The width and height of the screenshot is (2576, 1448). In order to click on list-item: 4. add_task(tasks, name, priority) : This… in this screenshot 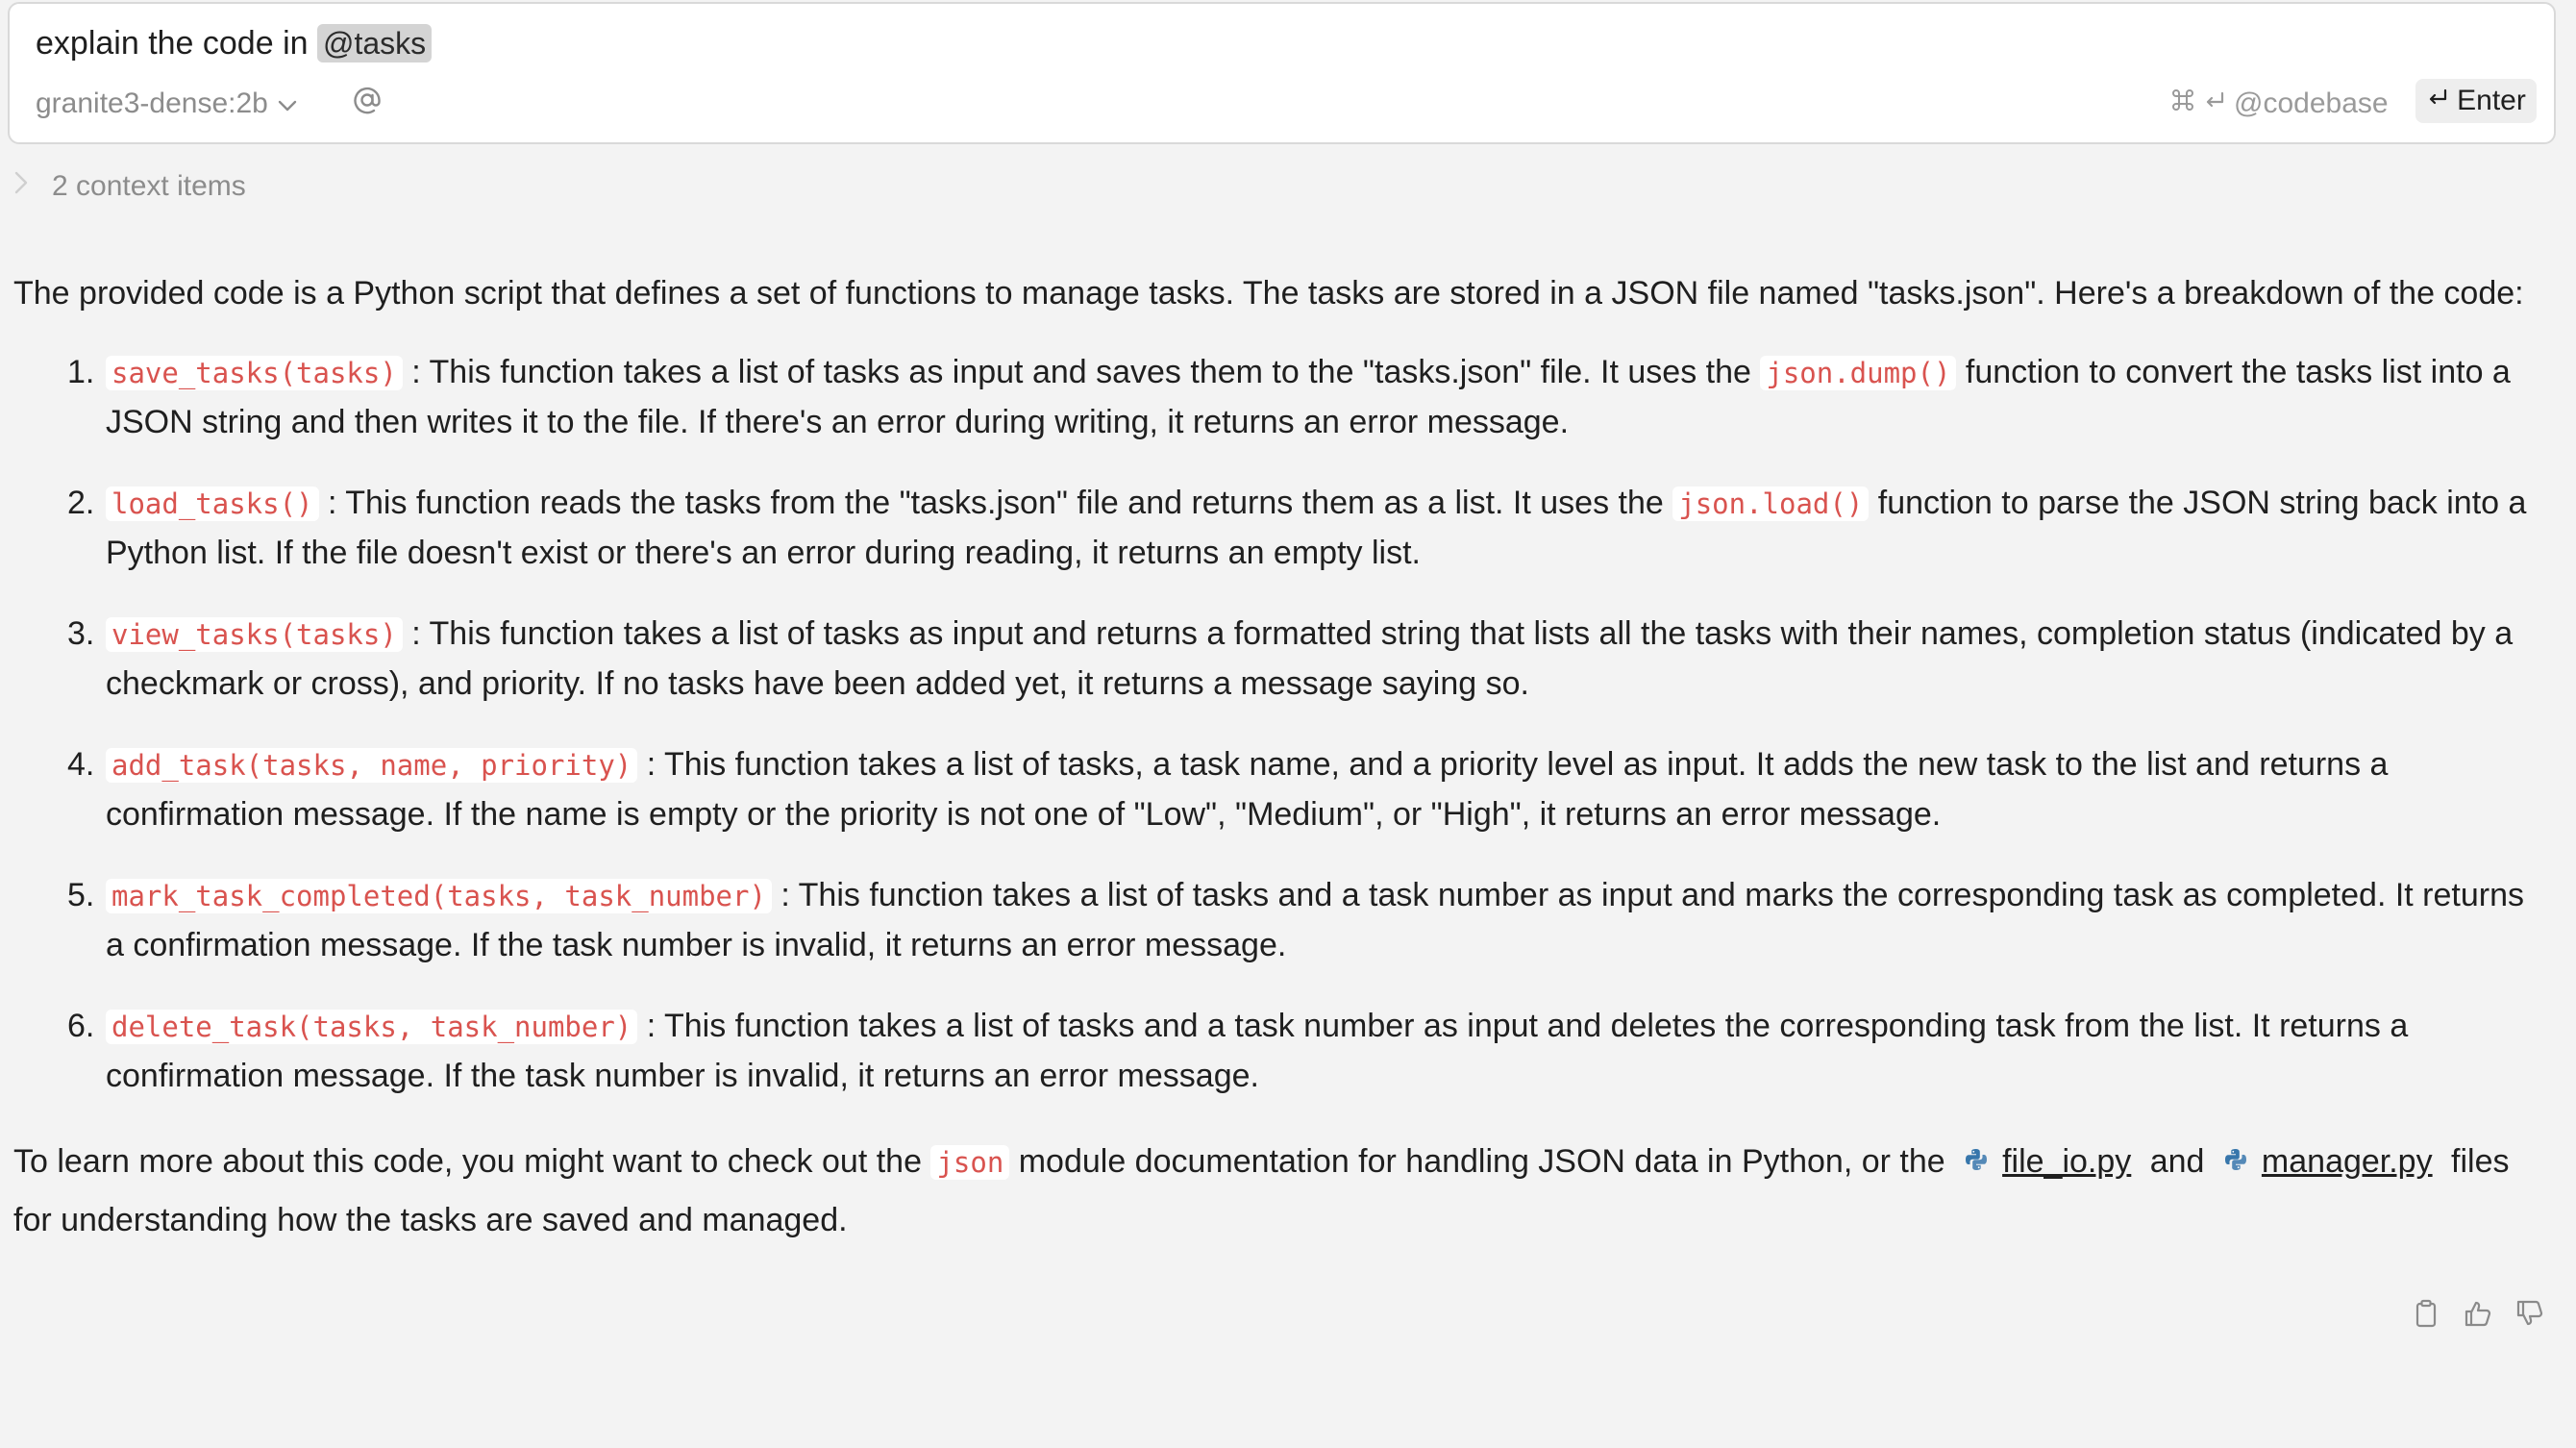, I will do `click(1282, 790)`.